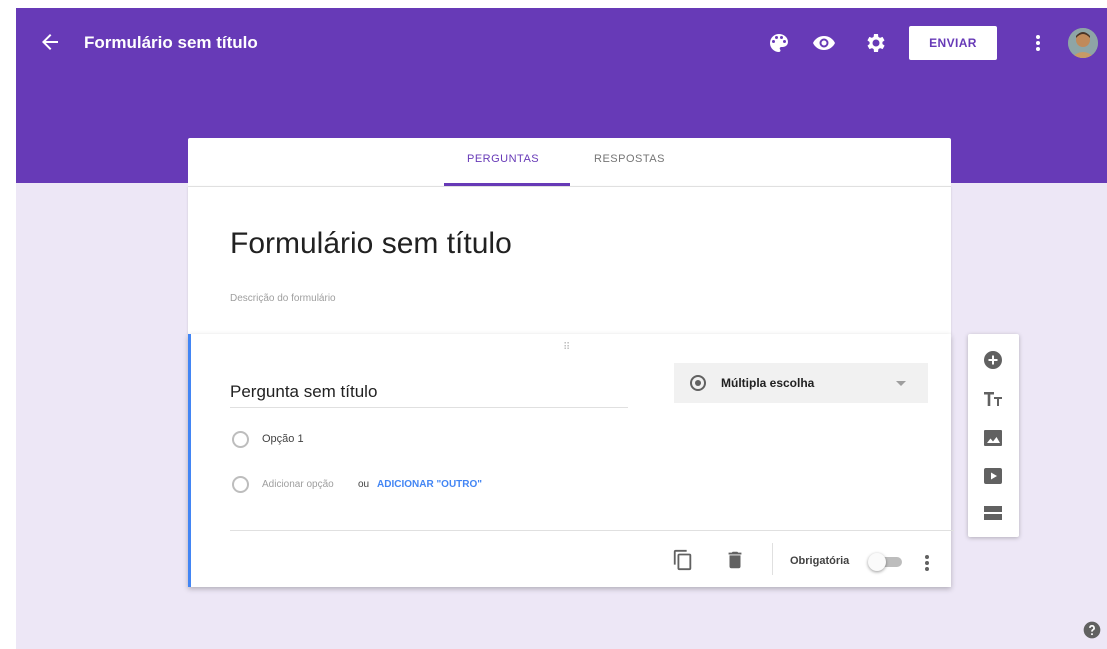  I want to click on form-description-field: Descrição do formulário, so click(283, 298).